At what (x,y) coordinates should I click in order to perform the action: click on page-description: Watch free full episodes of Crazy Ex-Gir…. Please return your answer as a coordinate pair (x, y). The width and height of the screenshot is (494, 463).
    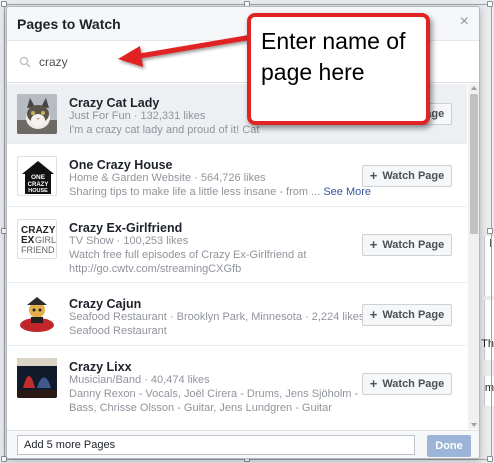
    Looking at the image, I should click on (188, 262).